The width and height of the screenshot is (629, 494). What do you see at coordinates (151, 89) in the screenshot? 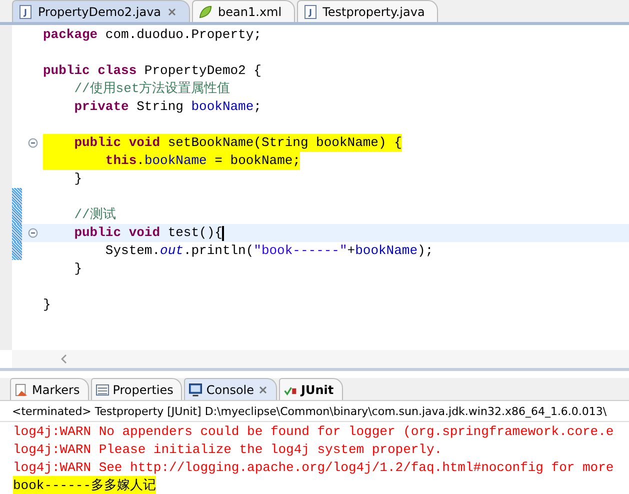
I see `code-line: //使用set方法设置属性值` at bounding box center [151, 89].